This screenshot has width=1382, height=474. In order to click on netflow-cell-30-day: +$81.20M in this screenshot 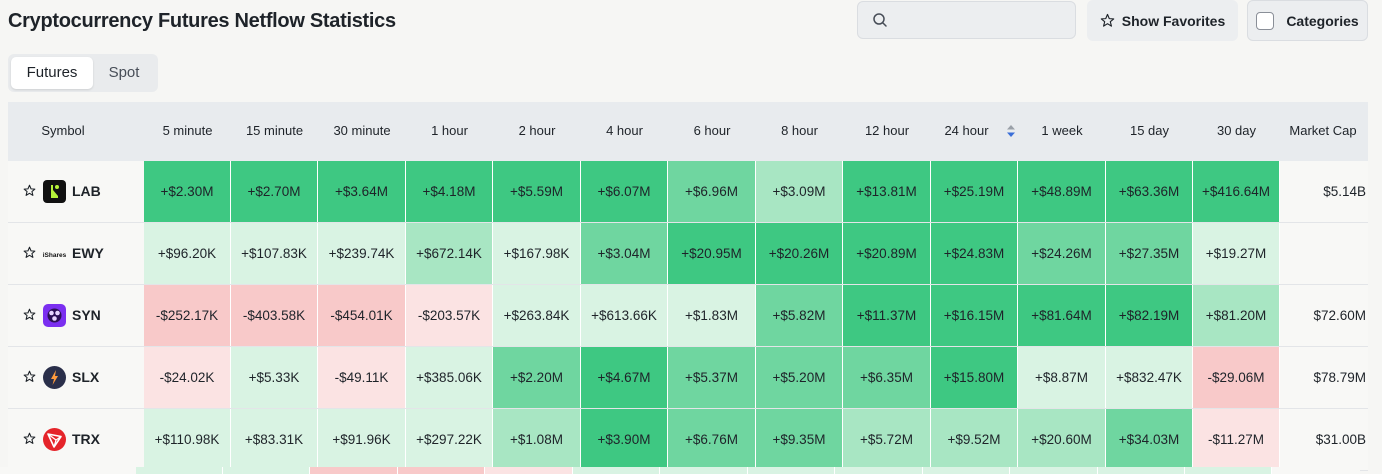, I will do `click(1236, 315)`.